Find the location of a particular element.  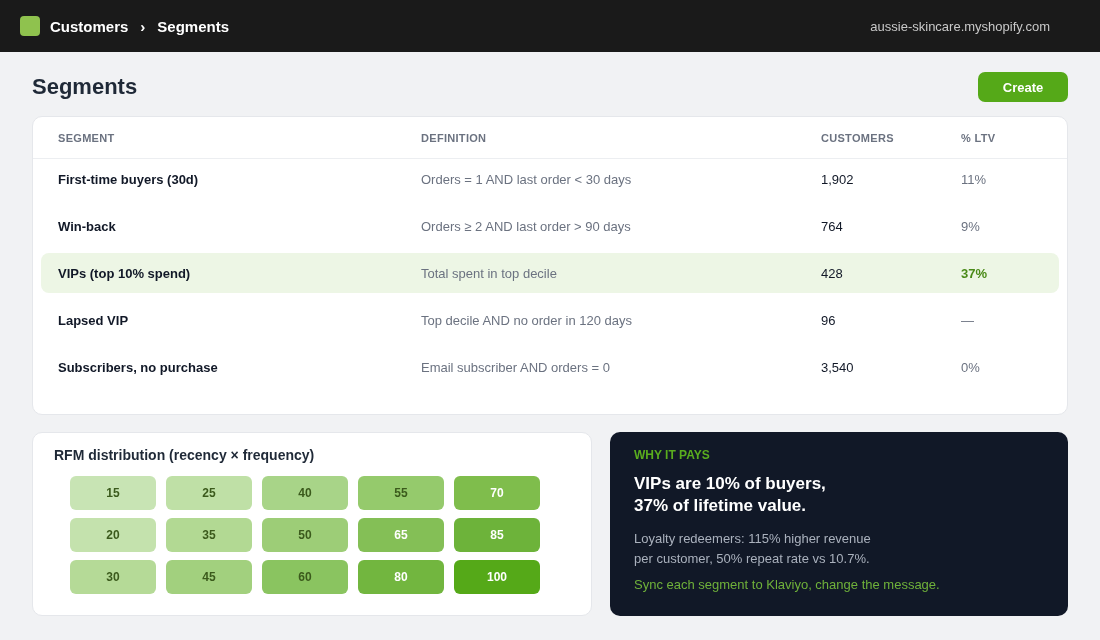

heatmap-cell: 50 is located at coordinates (305, 535).